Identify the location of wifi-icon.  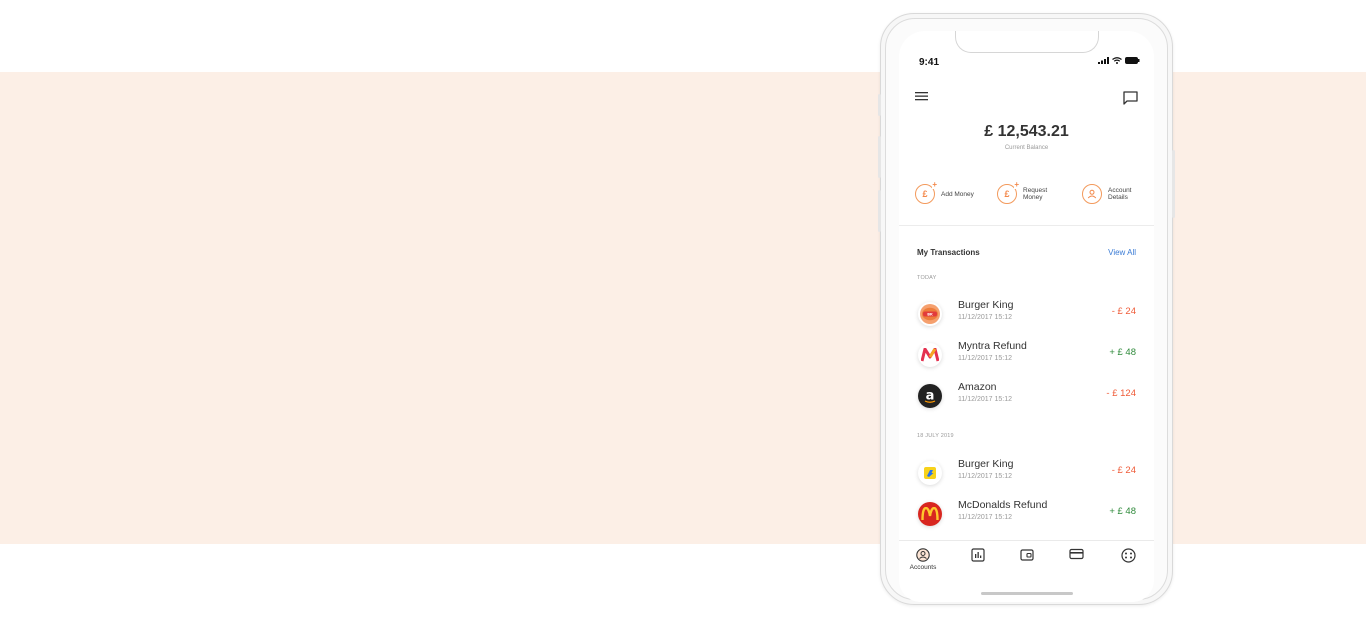
(1117, 60).